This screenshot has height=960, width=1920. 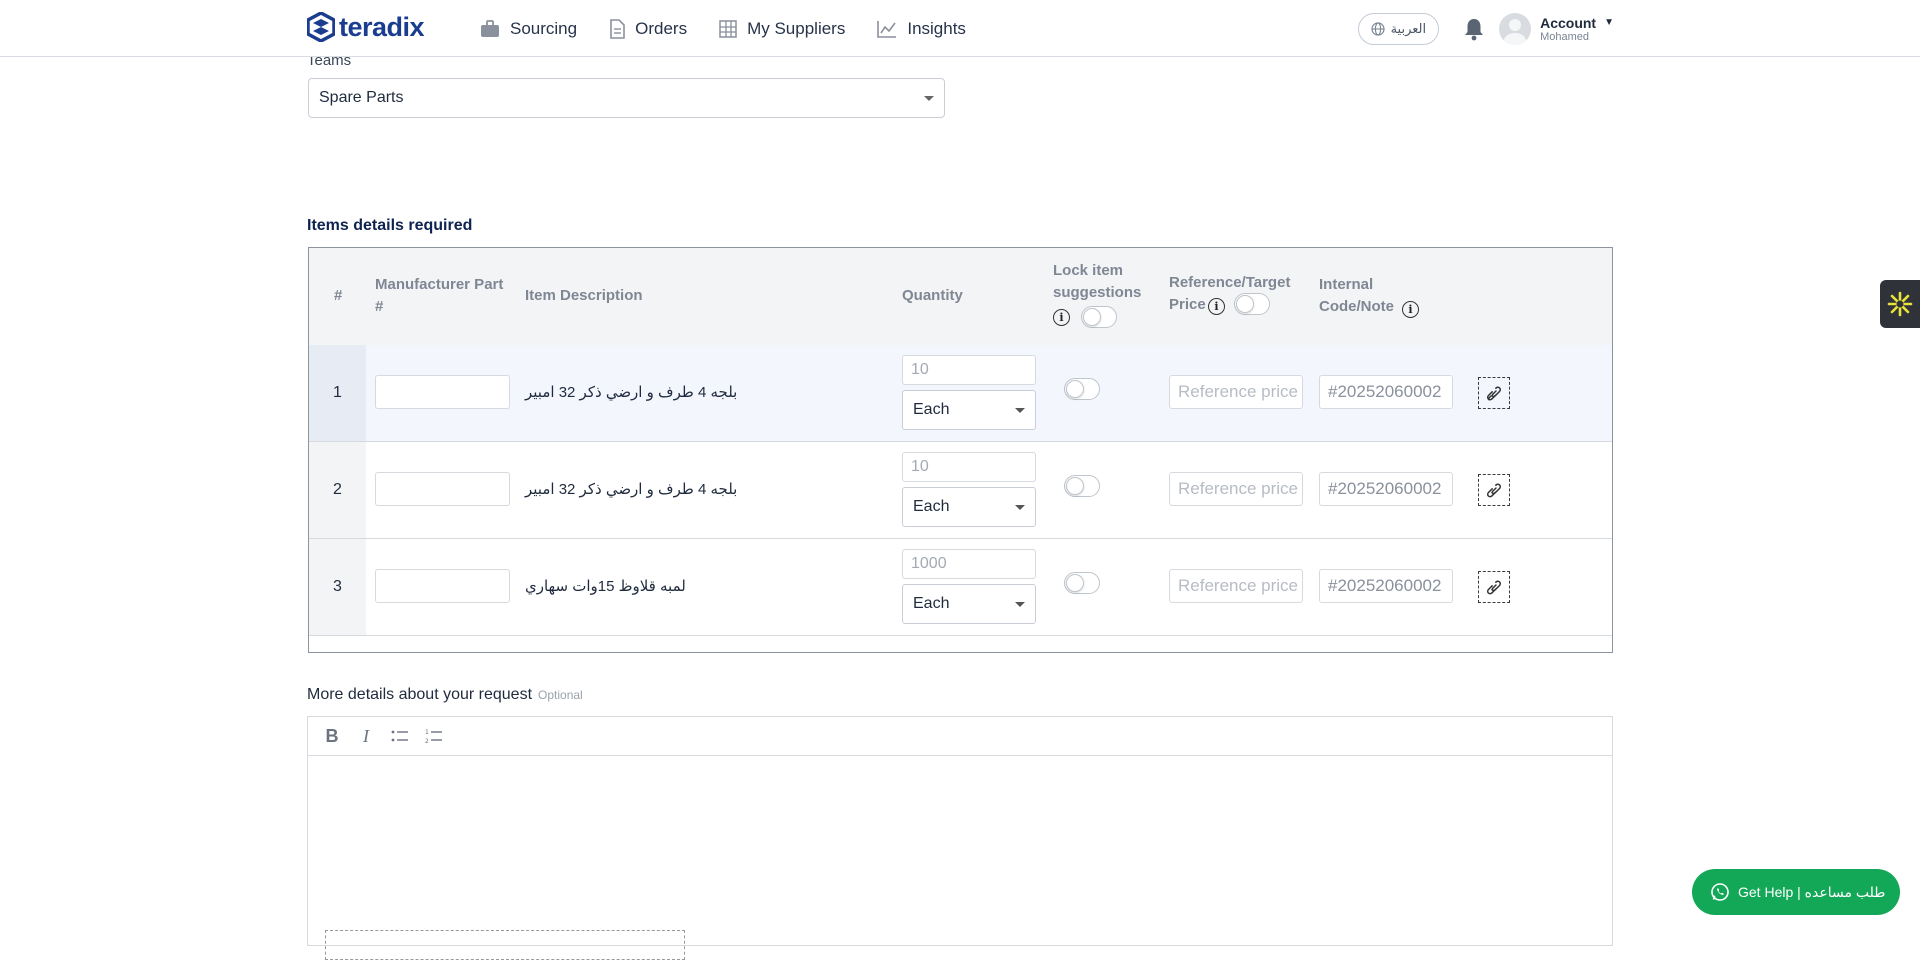 I want to click on account-label: Account, so click(x=1568, y=22).